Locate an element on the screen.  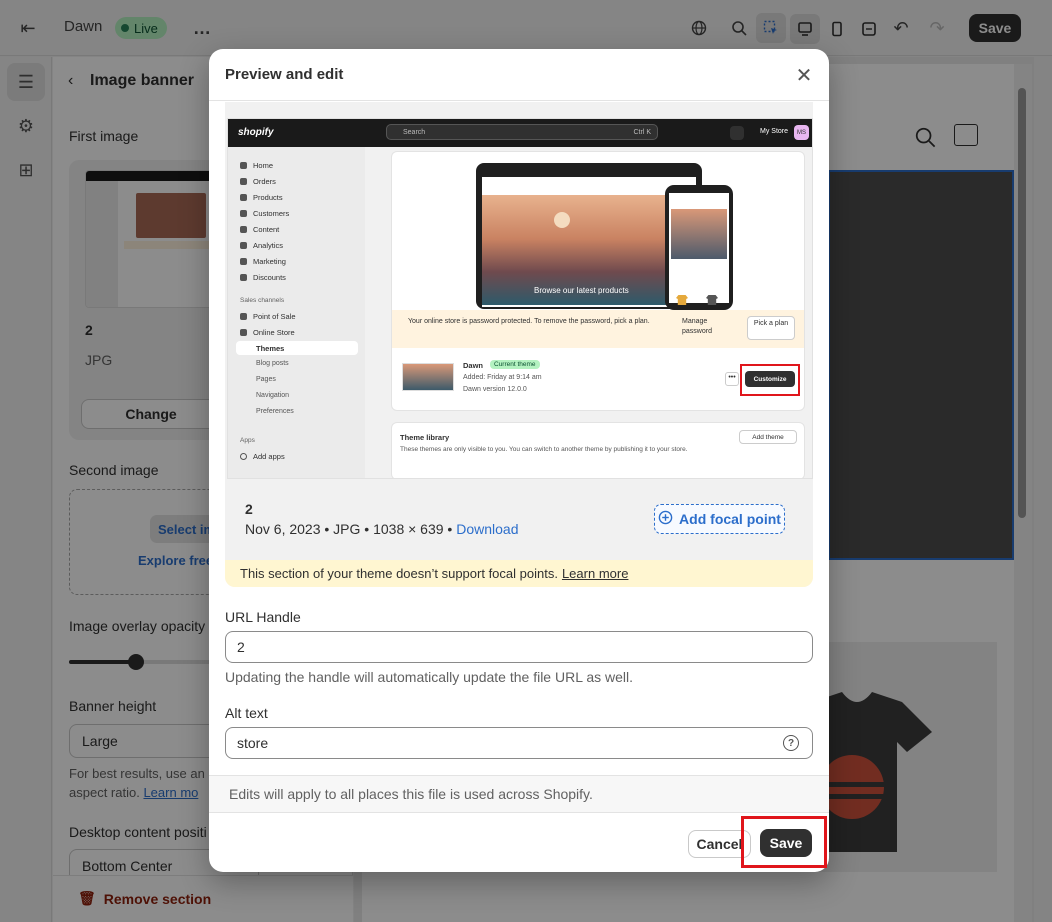
shot-add-theme: Add theme is located at coordinates (768, 437).